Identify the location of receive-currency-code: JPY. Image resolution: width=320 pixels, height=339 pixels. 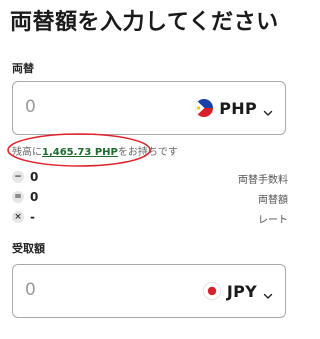
(241, 291).